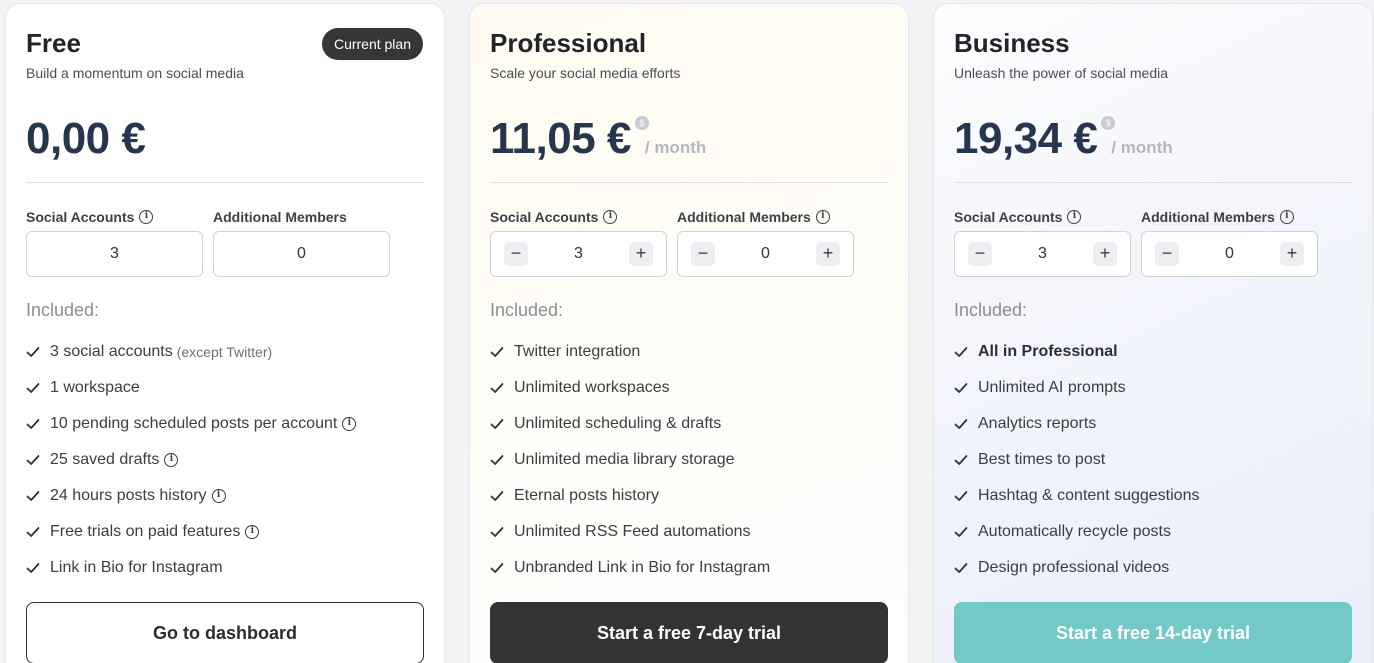  What do you see at coordinates (128, 495) in the screenshot?
I see `feature-text: 24 hours posts history` at bounding box center [128, 495].